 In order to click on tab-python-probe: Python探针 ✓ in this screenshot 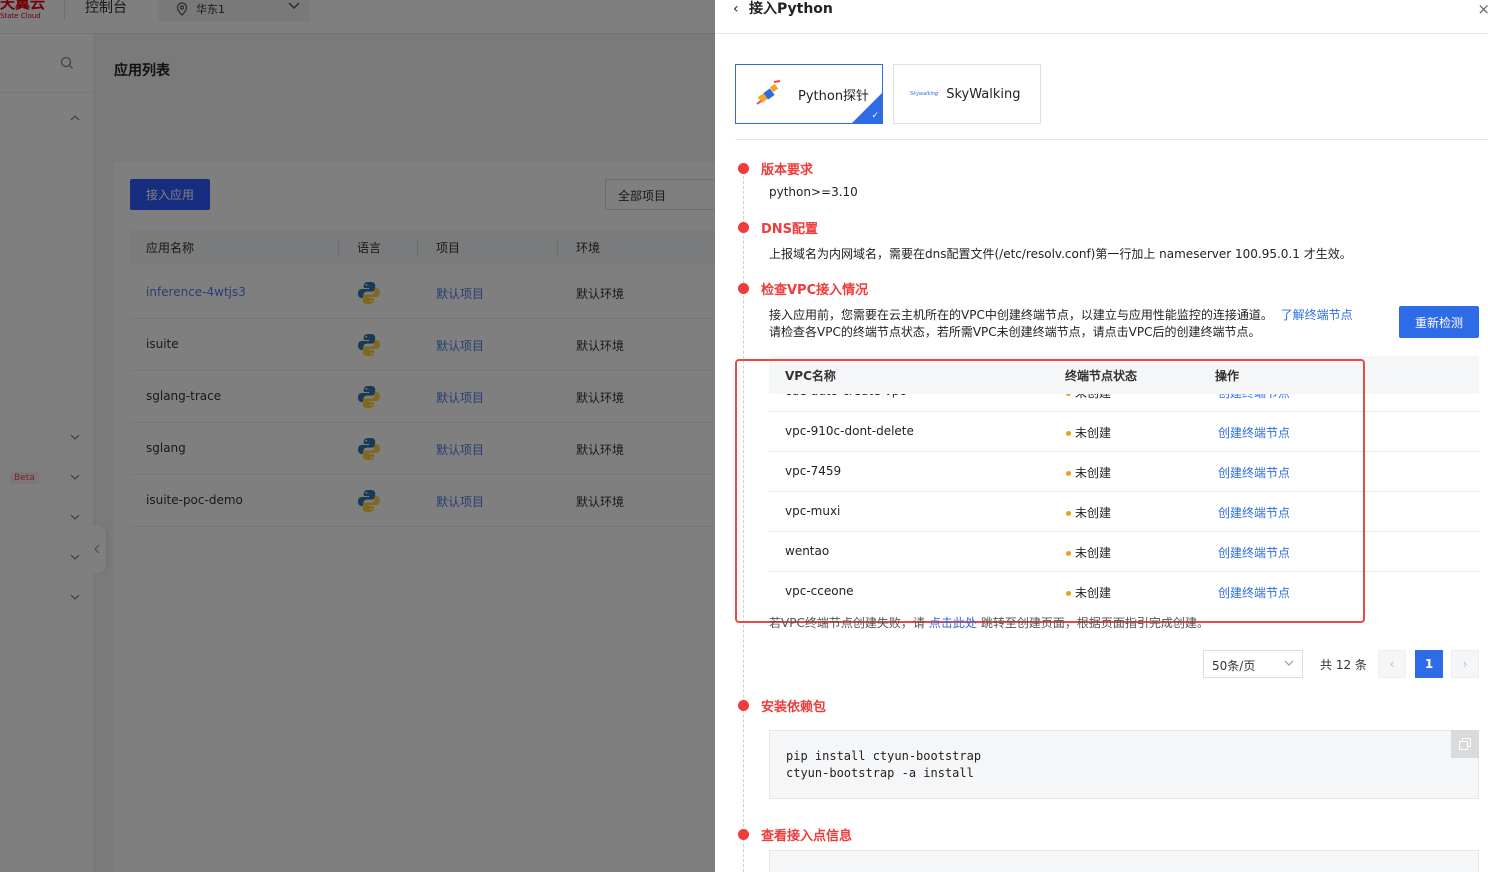, I will do `click(809, 94)`.